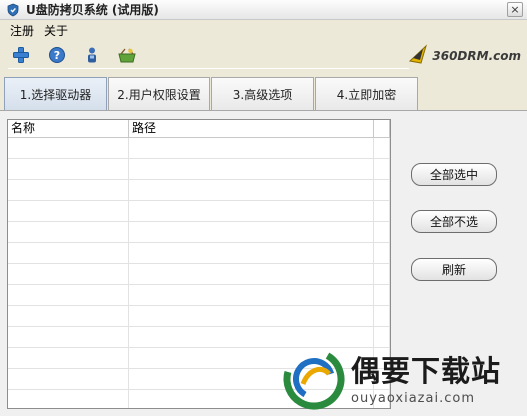 The height and width of the screenshot is (416, 527). I want to click on tab-encrypt-now: 4.立即加密, so click(366, 93).